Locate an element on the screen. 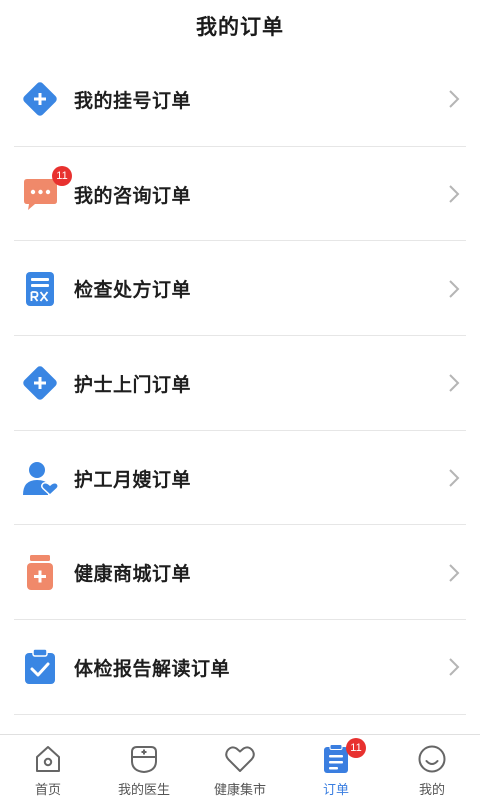  tab-label: 订单 is located at coordinates (335, 790).